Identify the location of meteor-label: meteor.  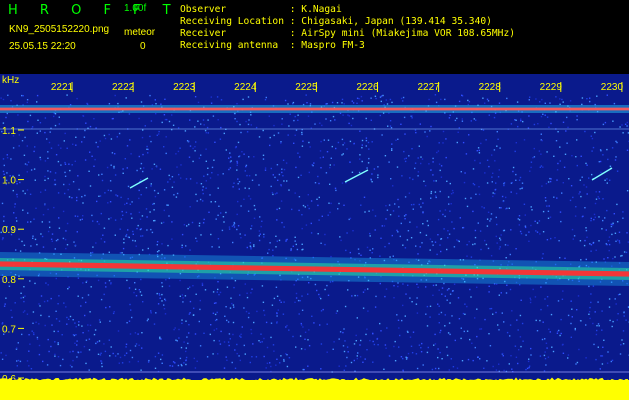
(140, 32).